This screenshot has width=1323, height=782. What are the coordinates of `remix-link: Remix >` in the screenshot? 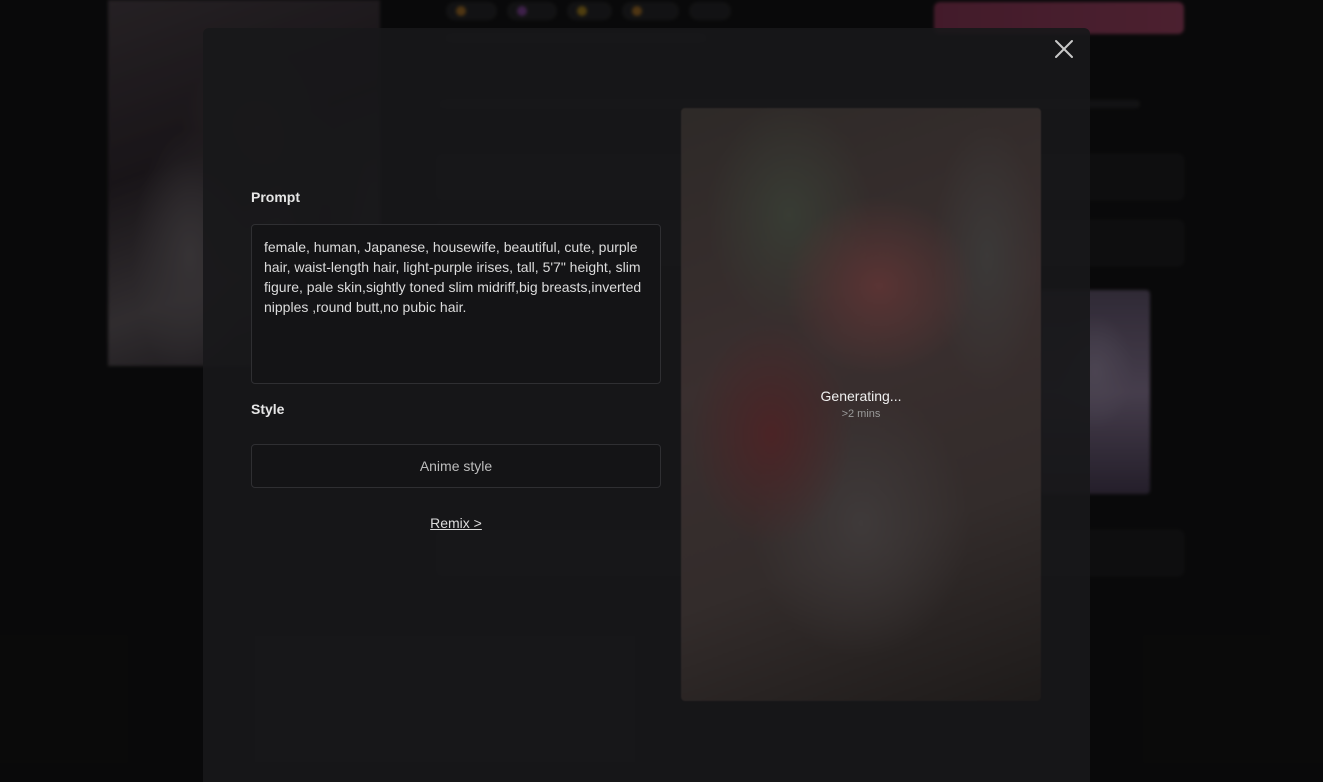 It's located at (456, 523).